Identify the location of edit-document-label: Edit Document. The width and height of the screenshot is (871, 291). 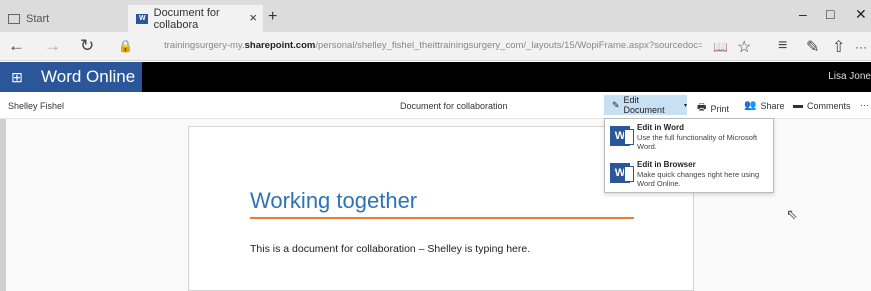
(644, 105).